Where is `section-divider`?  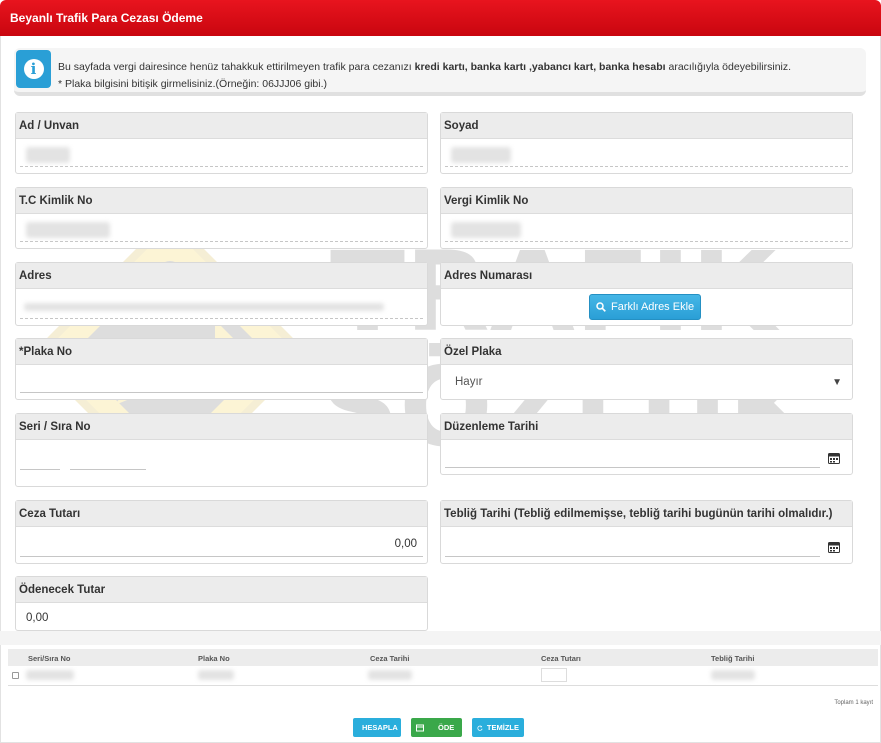
section-divider is located at coordinates (440, 638).